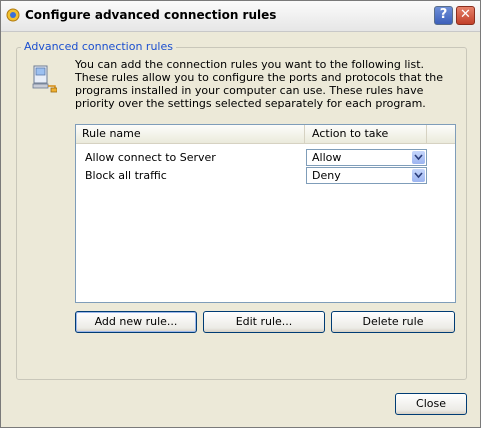 The height and width of the screenshot is (428, 481). Describe the element at coordinates (190, 134) in the screenshot. I see `column-header-rule-name: Rule name` at that location.